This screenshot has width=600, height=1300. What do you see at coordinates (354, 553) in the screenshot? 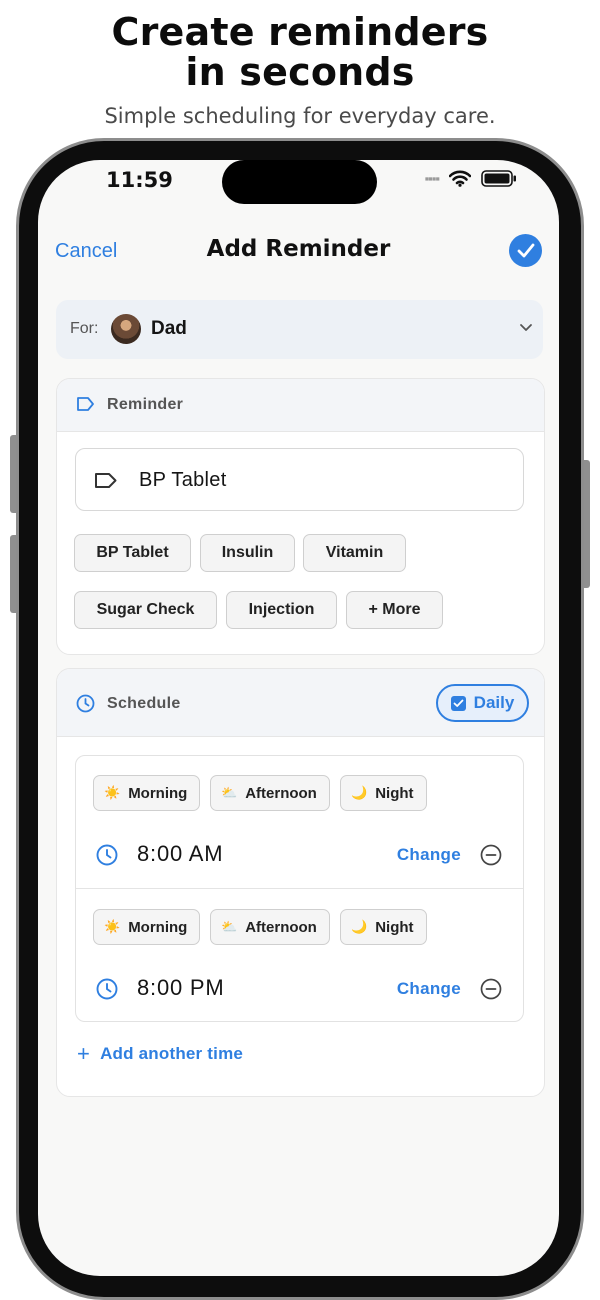
I see `preset-chip-vitamin: Vitamin` at bounding box center [354, 553].